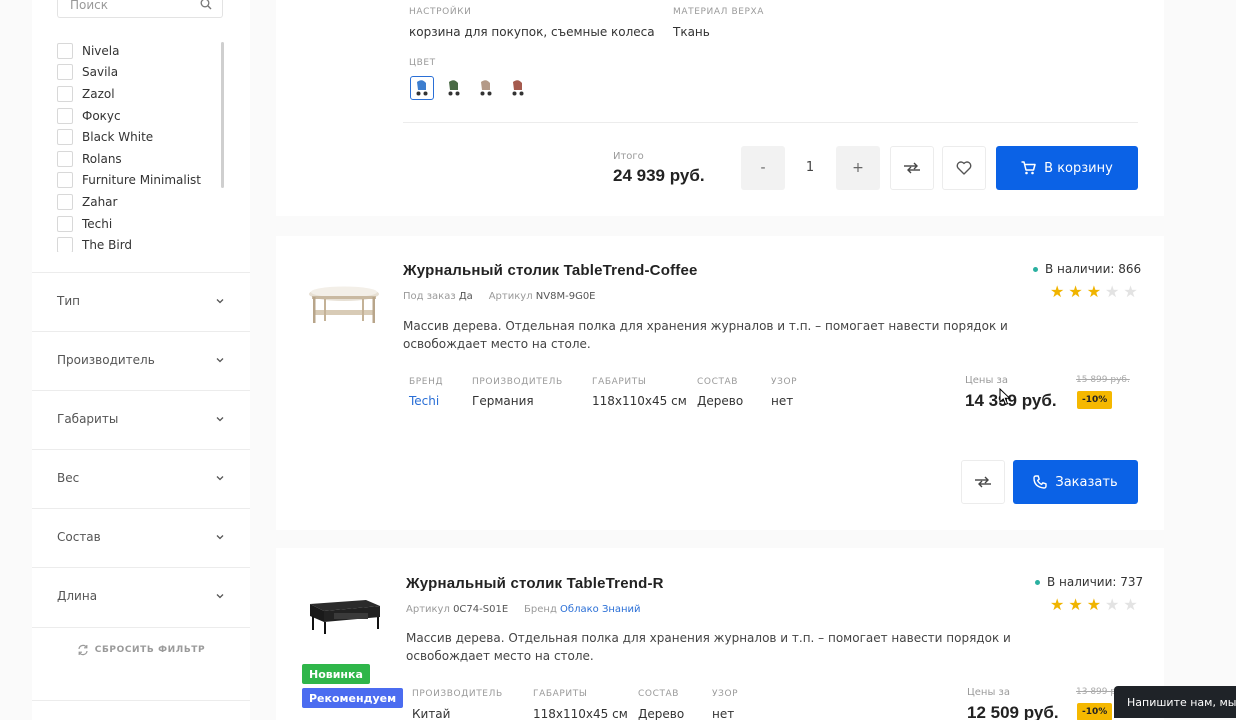 The image size is (1236, 720). Describe the element at coordinates (68, 301) in the screenshot. I see `filter-label: Тип` at that location.